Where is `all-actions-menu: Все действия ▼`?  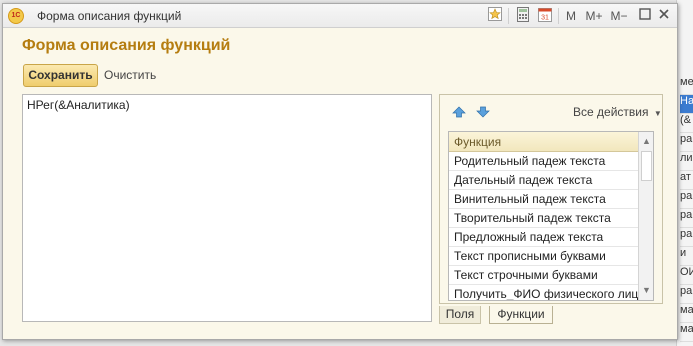
all-actions-menu: Все действия ▼ is located at coordinates (617, 112).